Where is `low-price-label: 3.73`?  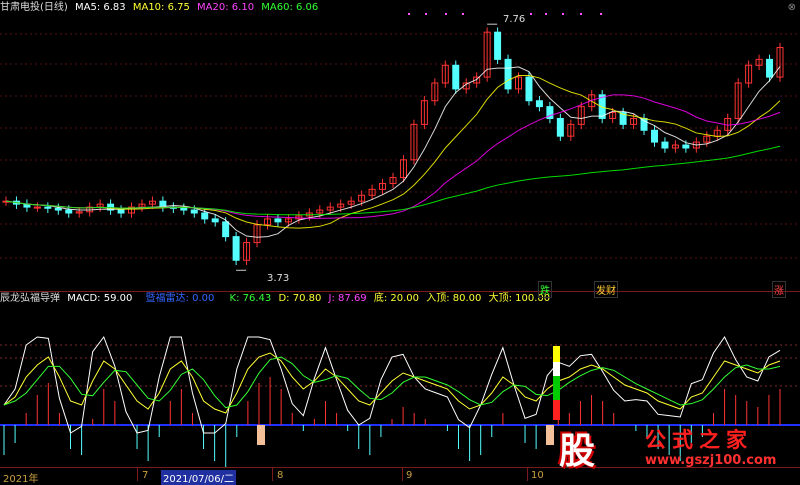 low-price-label: 3.73 is located at coordinates (278, 278).